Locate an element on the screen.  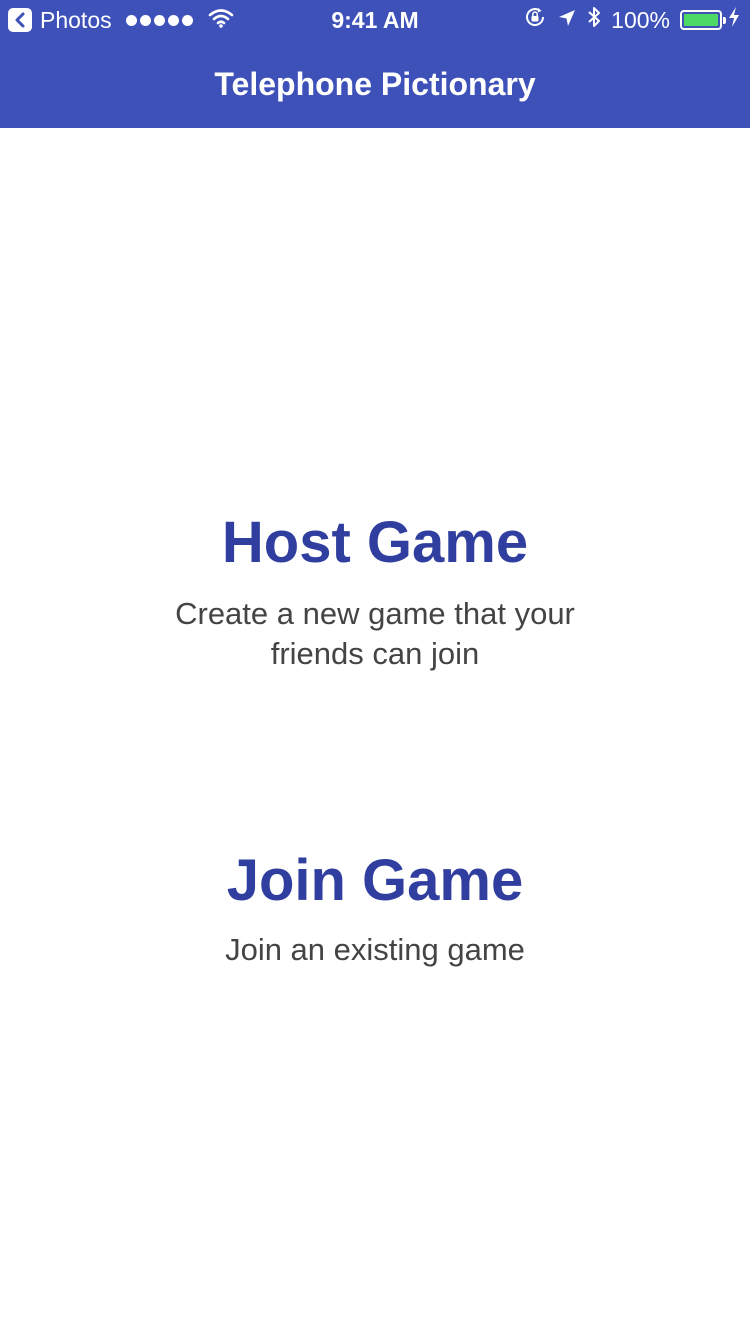
battery-icon is located at coordinates (703, 20).